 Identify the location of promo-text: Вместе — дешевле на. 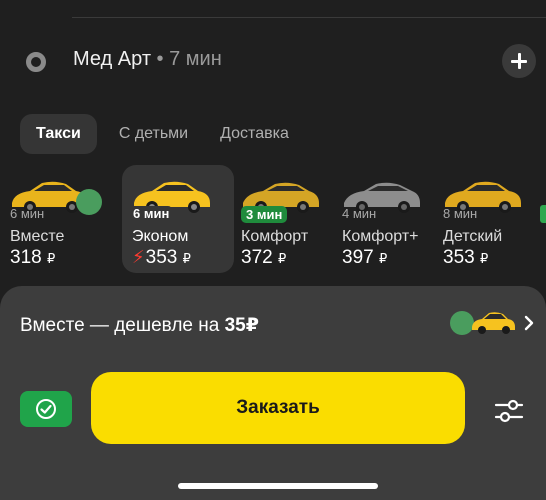
(122, 325).